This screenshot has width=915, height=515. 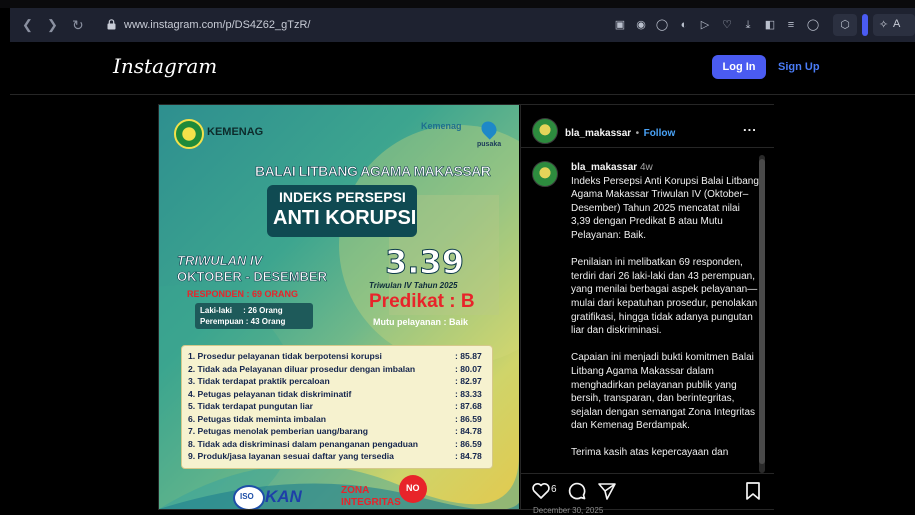 I want to click on like-count: 6, so click(x=554, y=489).